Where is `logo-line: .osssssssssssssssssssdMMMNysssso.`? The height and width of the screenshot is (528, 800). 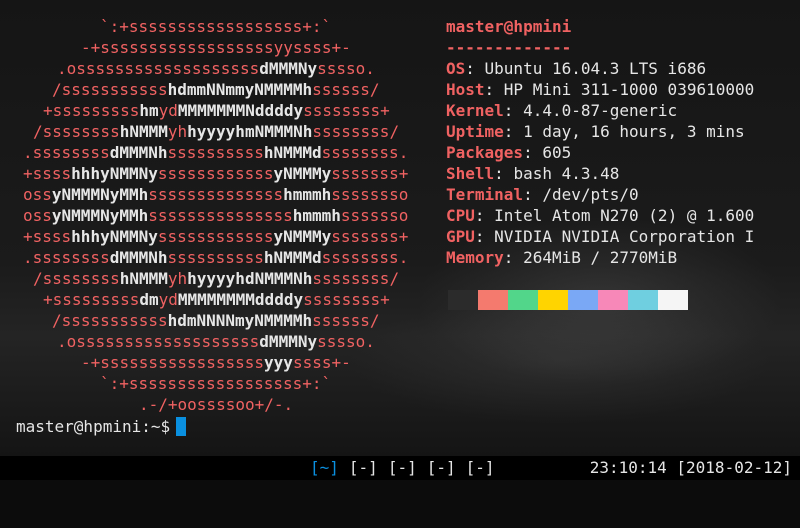
logo-line: .osssssssssssssssssssdMMMNysssso. is located at coordinates (216, 341).